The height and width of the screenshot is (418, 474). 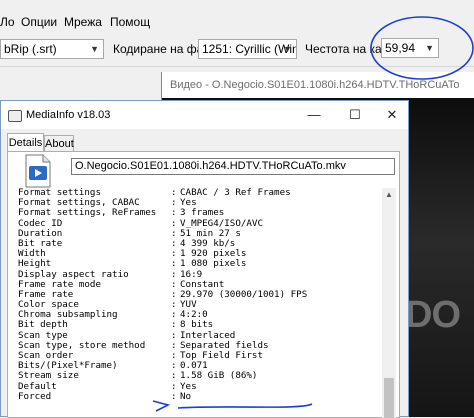 I want to click on info-row: Height:1 080 pixels, so click(x=203, y=264).